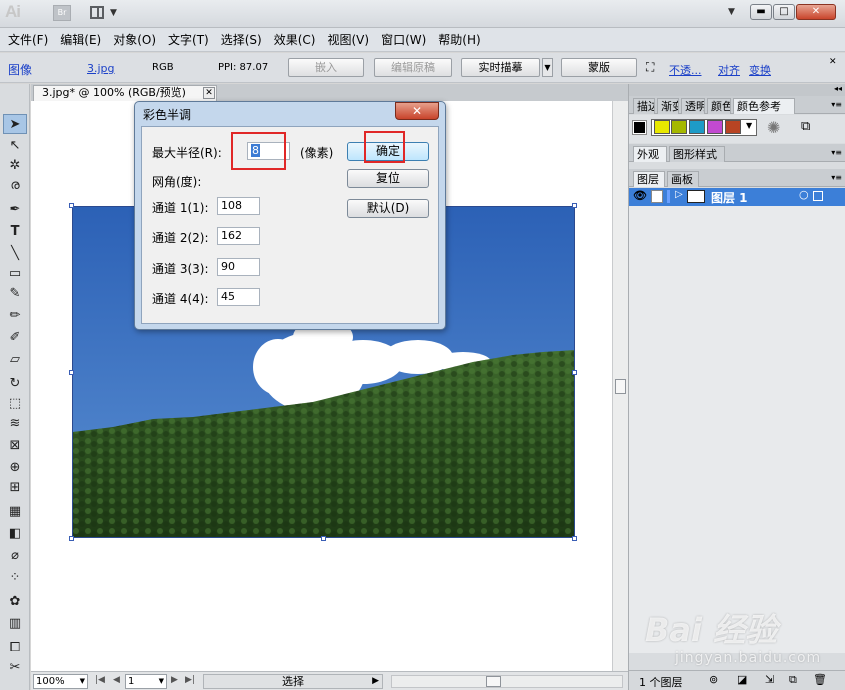 The height and width of the screenshot is (690, 845). I want to click on menu-select: 选择(S), so click(243, 39).